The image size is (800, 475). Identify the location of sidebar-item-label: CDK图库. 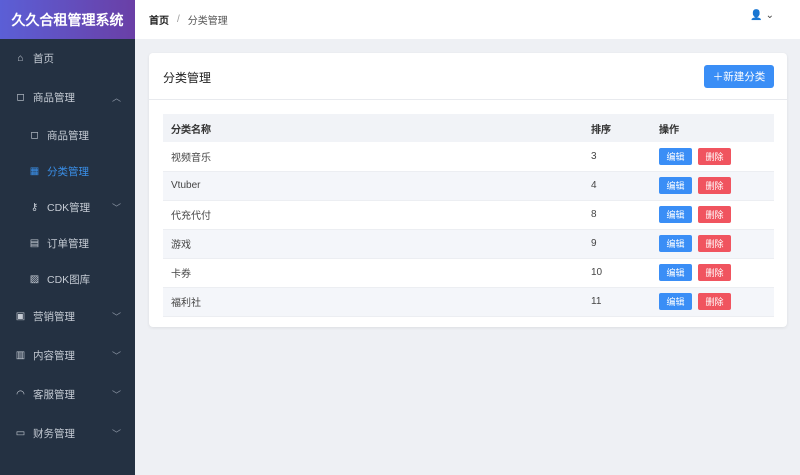
(69, 279).